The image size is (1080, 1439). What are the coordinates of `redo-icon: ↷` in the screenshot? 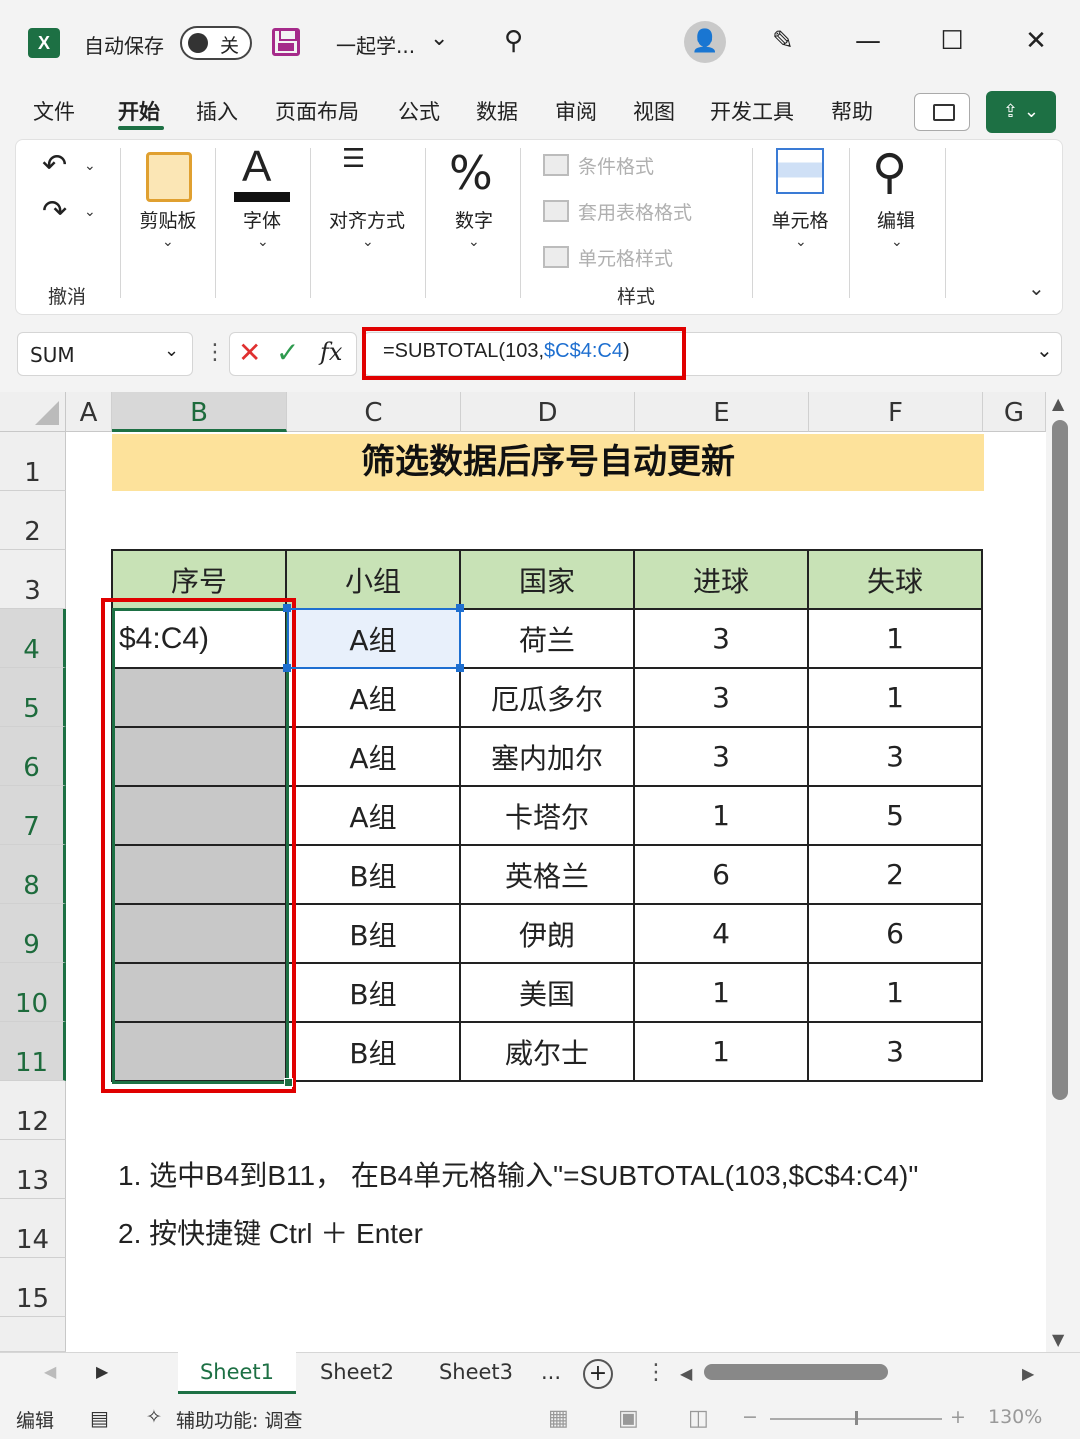 It's located at (54, 211).